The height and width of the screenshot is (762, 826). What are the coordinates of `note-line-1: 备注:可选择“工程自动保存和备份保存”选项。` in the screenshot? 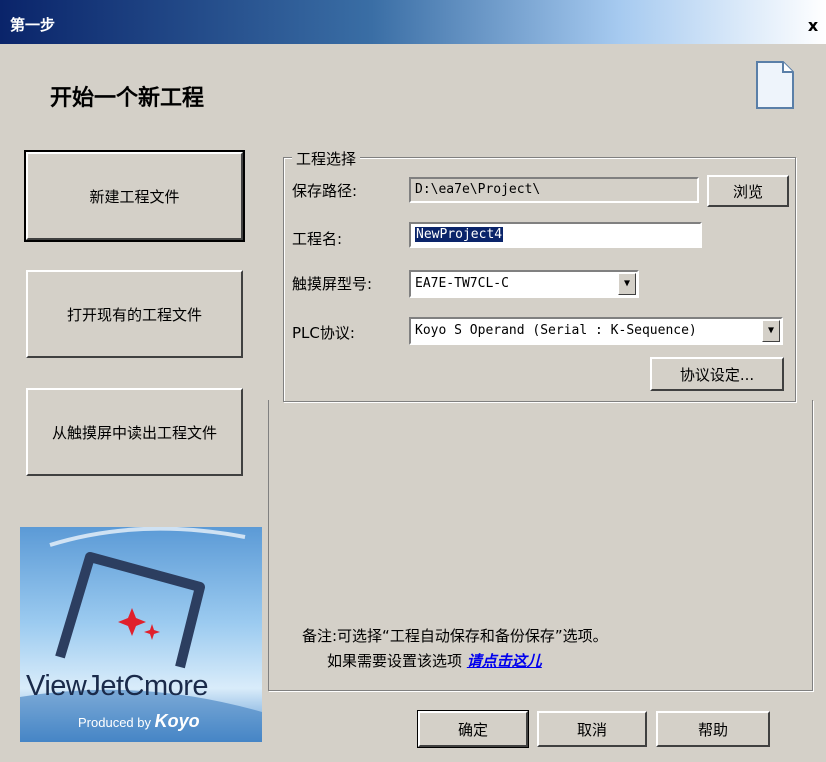 It's located at (455, 636).